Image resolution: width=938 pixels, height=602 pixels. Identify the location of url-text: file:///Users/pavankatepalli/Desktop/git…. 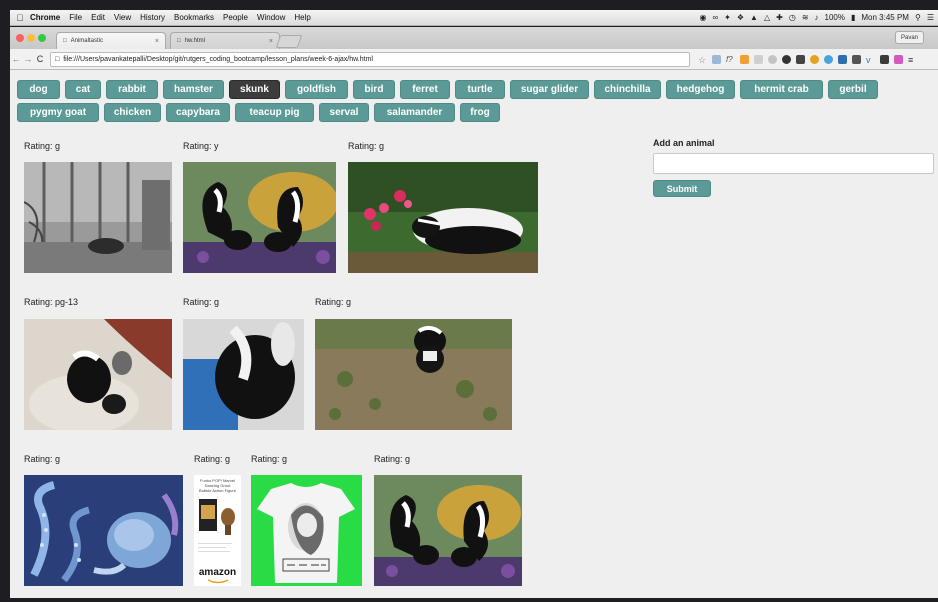
(218, 59).